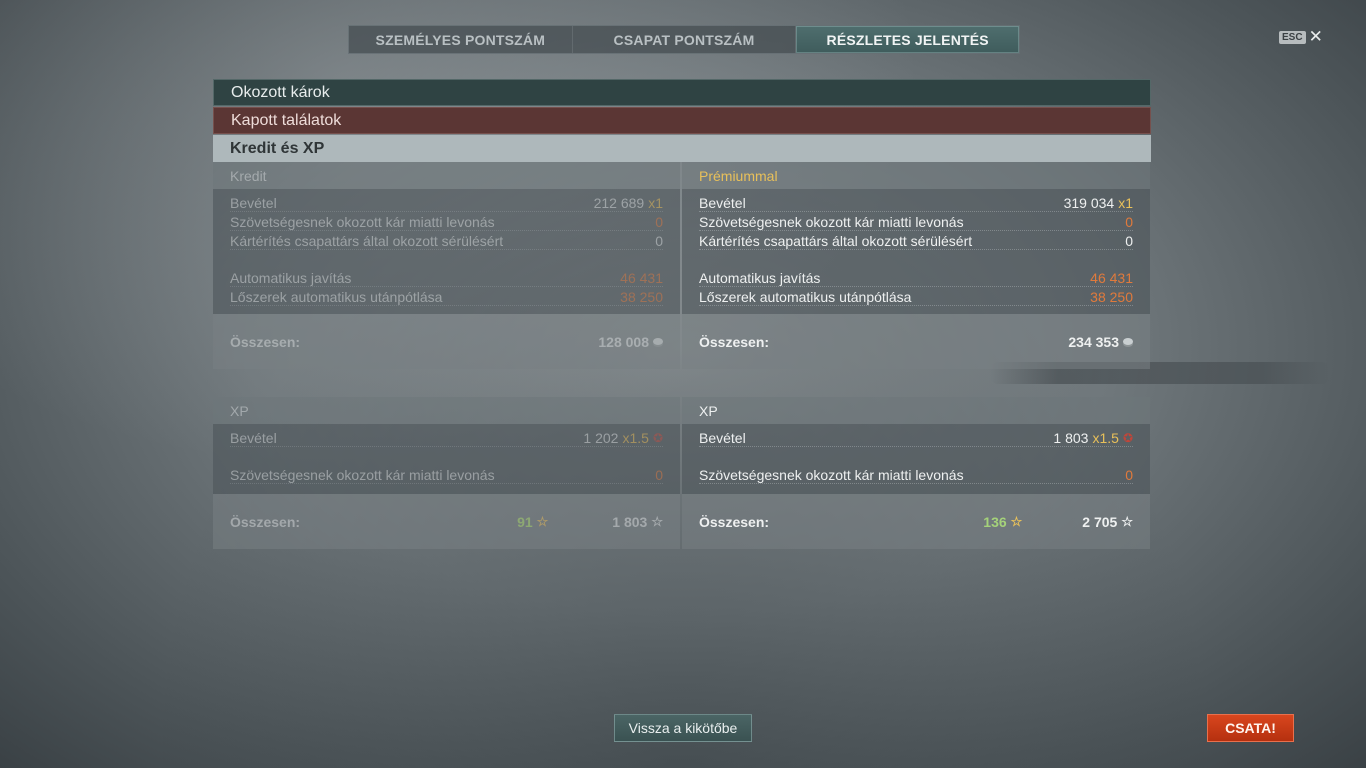  What do you see at coordinates (1093, 341) in the screenshot?
I see `premium-credit-total-value: 234 353` at bounding box center [1093, 341].